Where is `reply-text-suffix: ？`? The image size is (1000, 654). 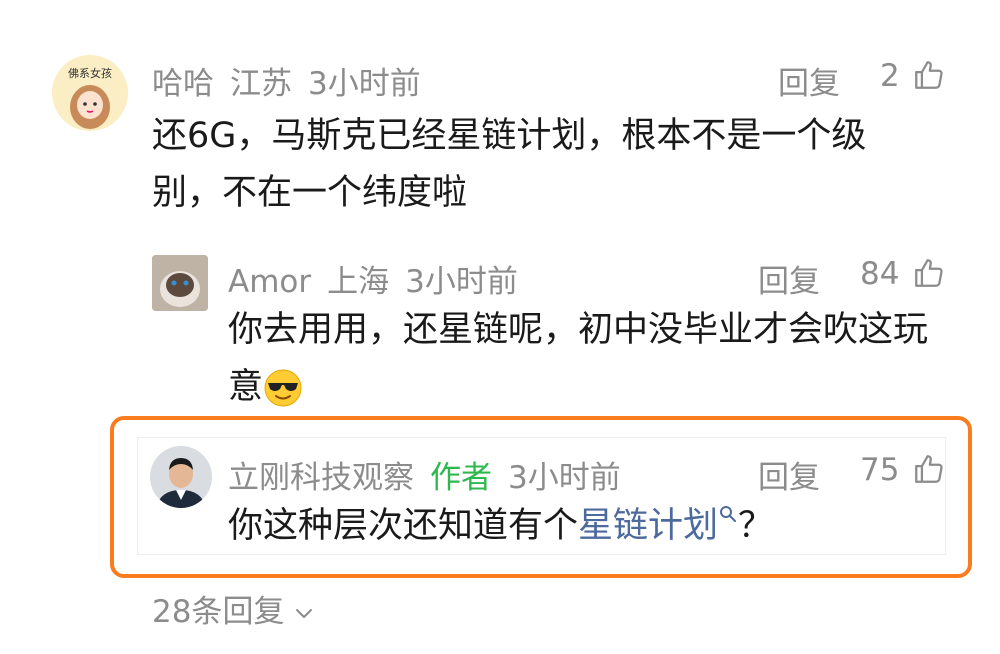 reply-text-suffix: ？ is located at coordinates (756, 526).